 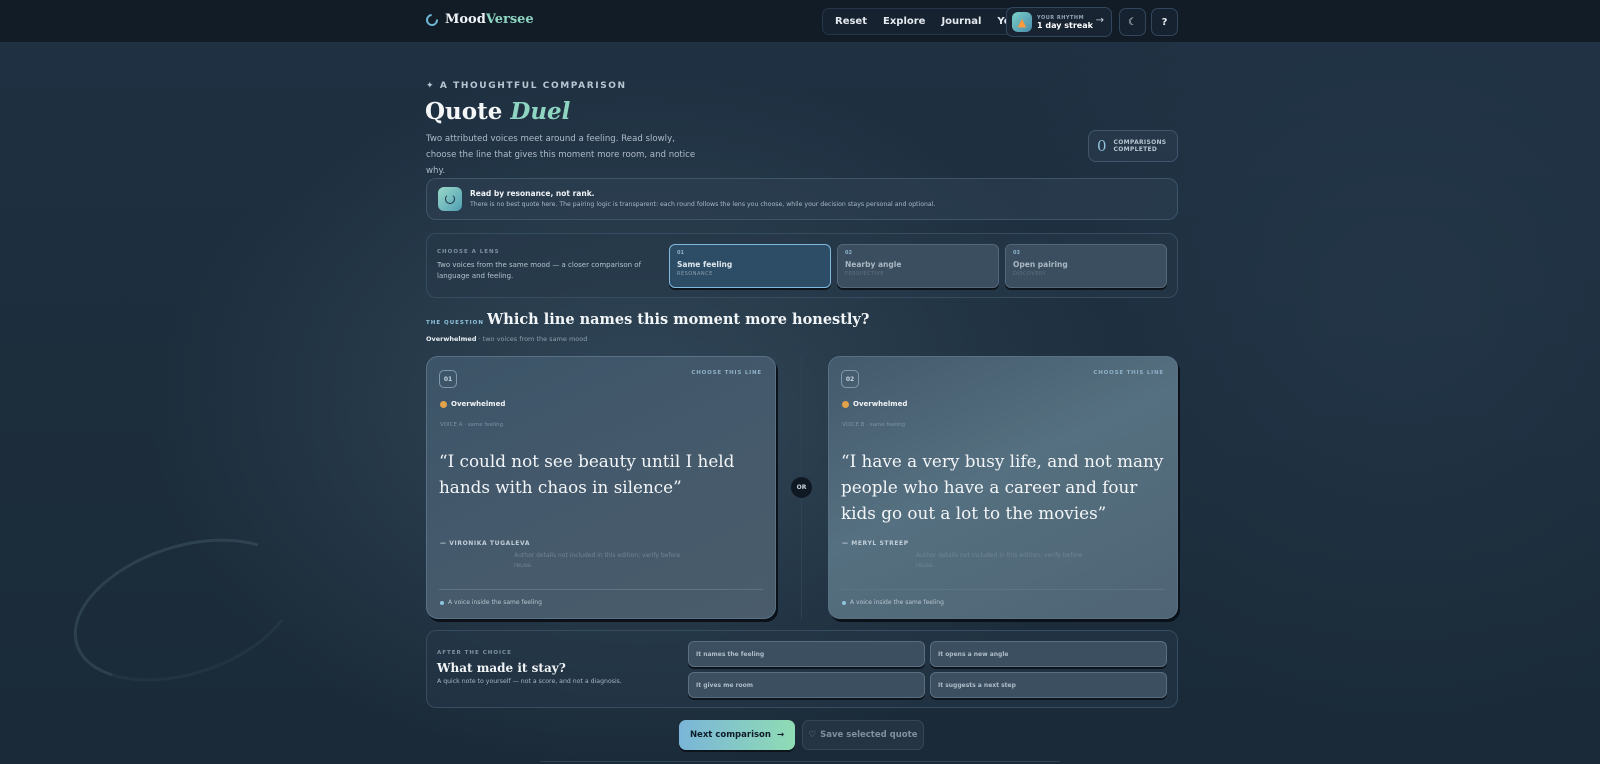 I want to click on streak-value: 1 day streak, so click(x=1065, y=25).